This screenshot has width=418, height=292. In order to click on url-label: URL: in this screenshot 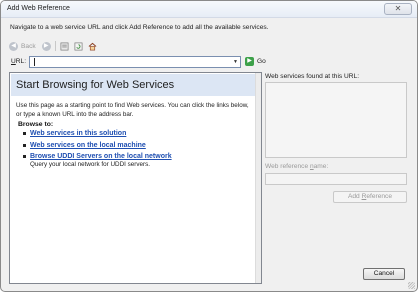, I will do `click(19, 61)`.